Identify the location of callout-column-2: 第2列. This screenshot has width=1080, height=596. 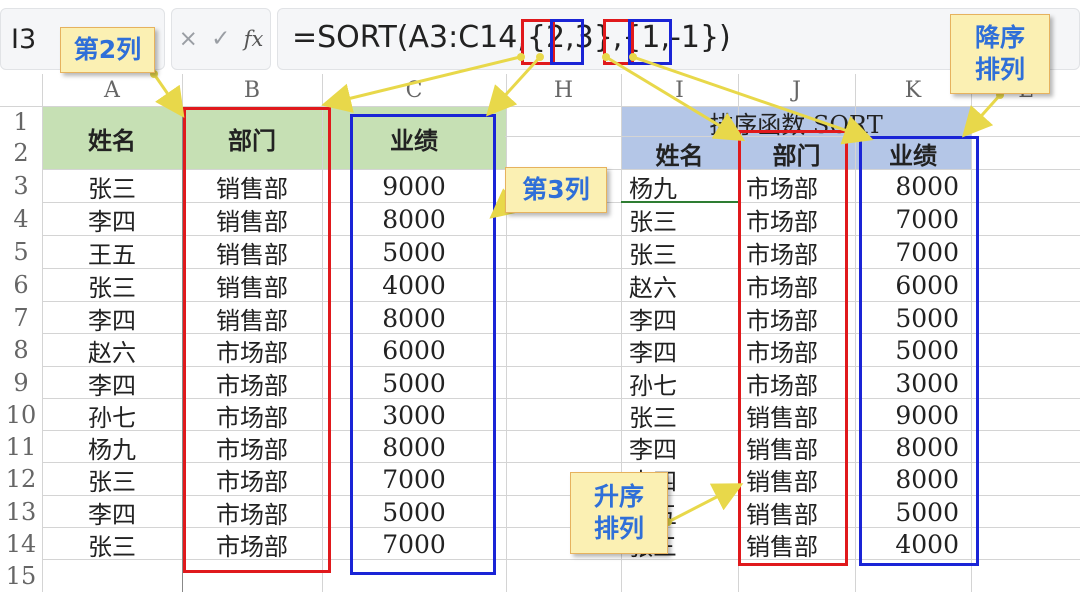
(107, 50).